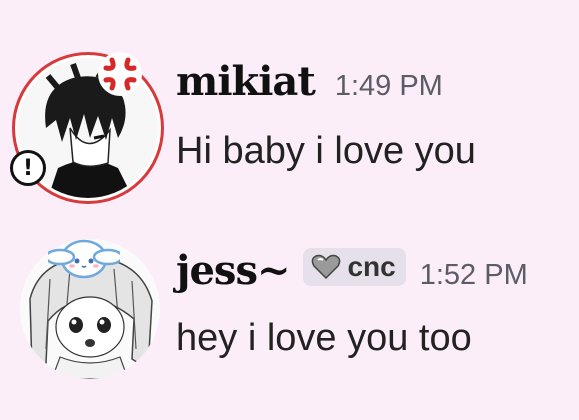 The height and width of the screenshot is (420, 579). Describe the element at coordinates (246, 81) in the screenshot. I see `username: mikiat` at that location.